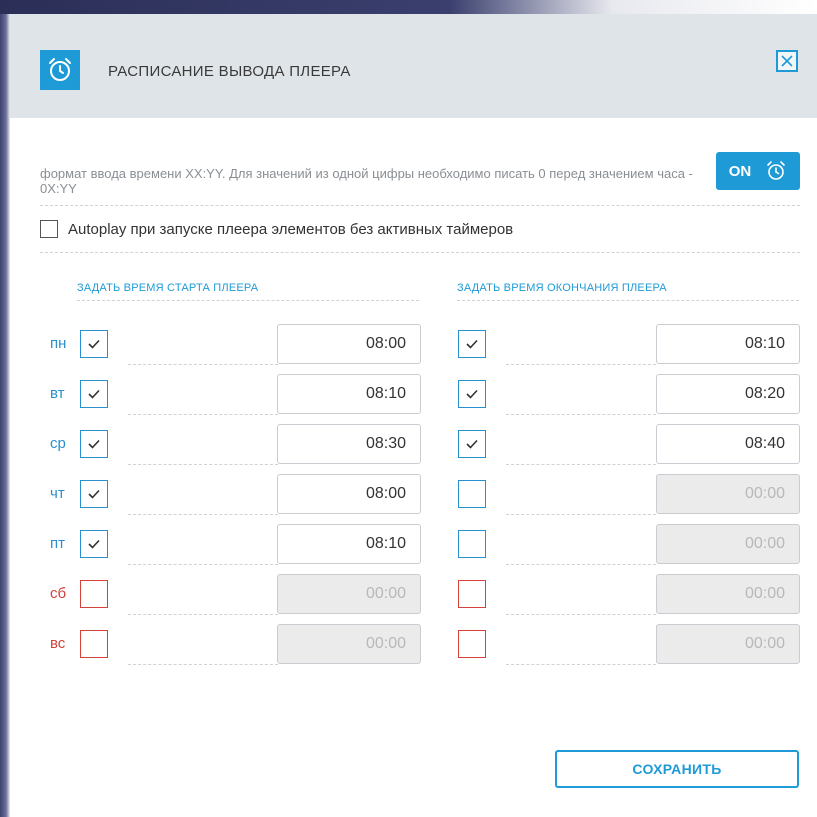 The width and height of the screenshot is (817, 817). Describe the element at coordinates (58, 593) in the screenshot. I see `day-label: сб` at that location.